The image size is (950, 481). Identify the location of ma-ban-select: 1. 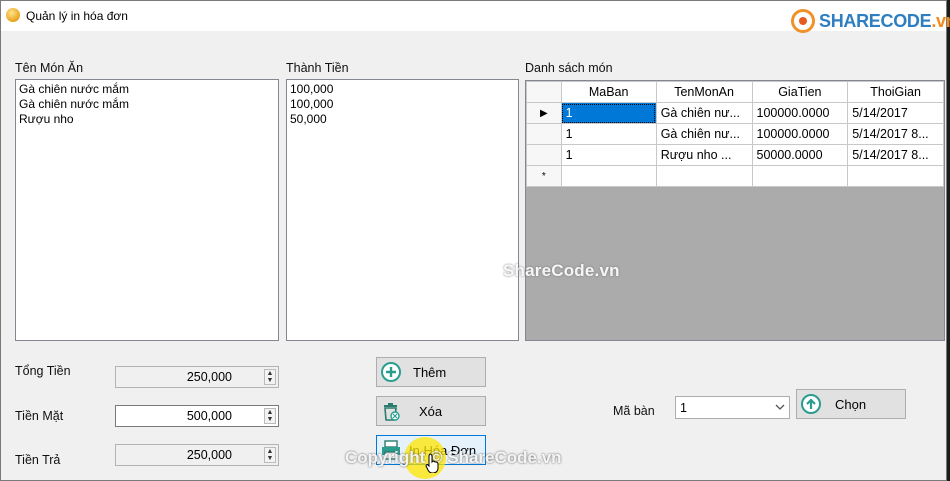
(732, 407).